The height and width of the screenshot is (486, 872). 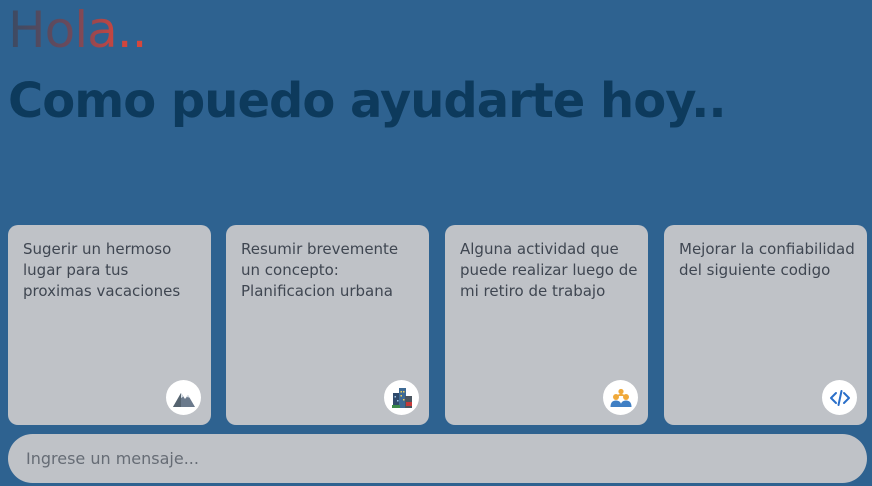 I want to click on headline-title: Como puedo ayudarte hoy.., so click(x=367, y=101).